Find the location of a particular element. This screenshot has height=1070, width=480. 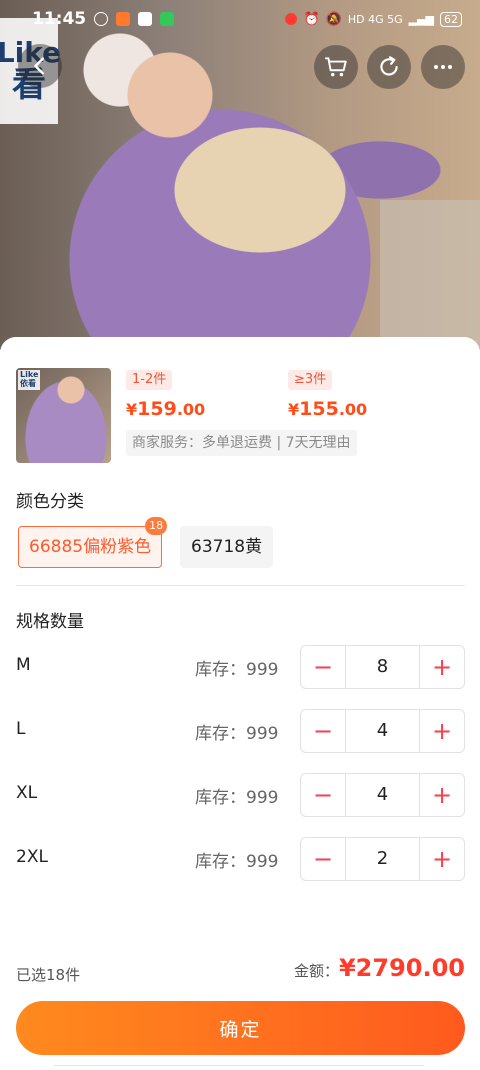

merchant-service-info: 商家服务：多单退运费 | 7天无理由 is located at coordinates (241, 443).